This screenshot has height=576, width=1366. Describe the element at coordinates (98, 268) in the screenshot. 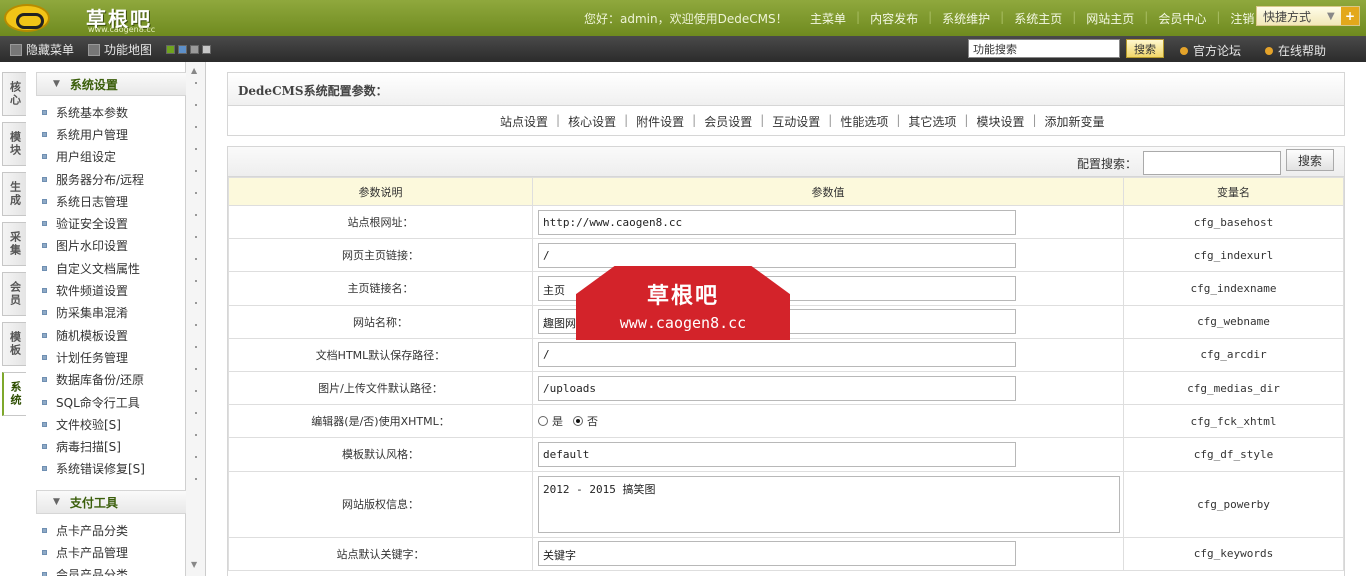

I see `sidebar-item-label: 自定义文档属性` at that location.